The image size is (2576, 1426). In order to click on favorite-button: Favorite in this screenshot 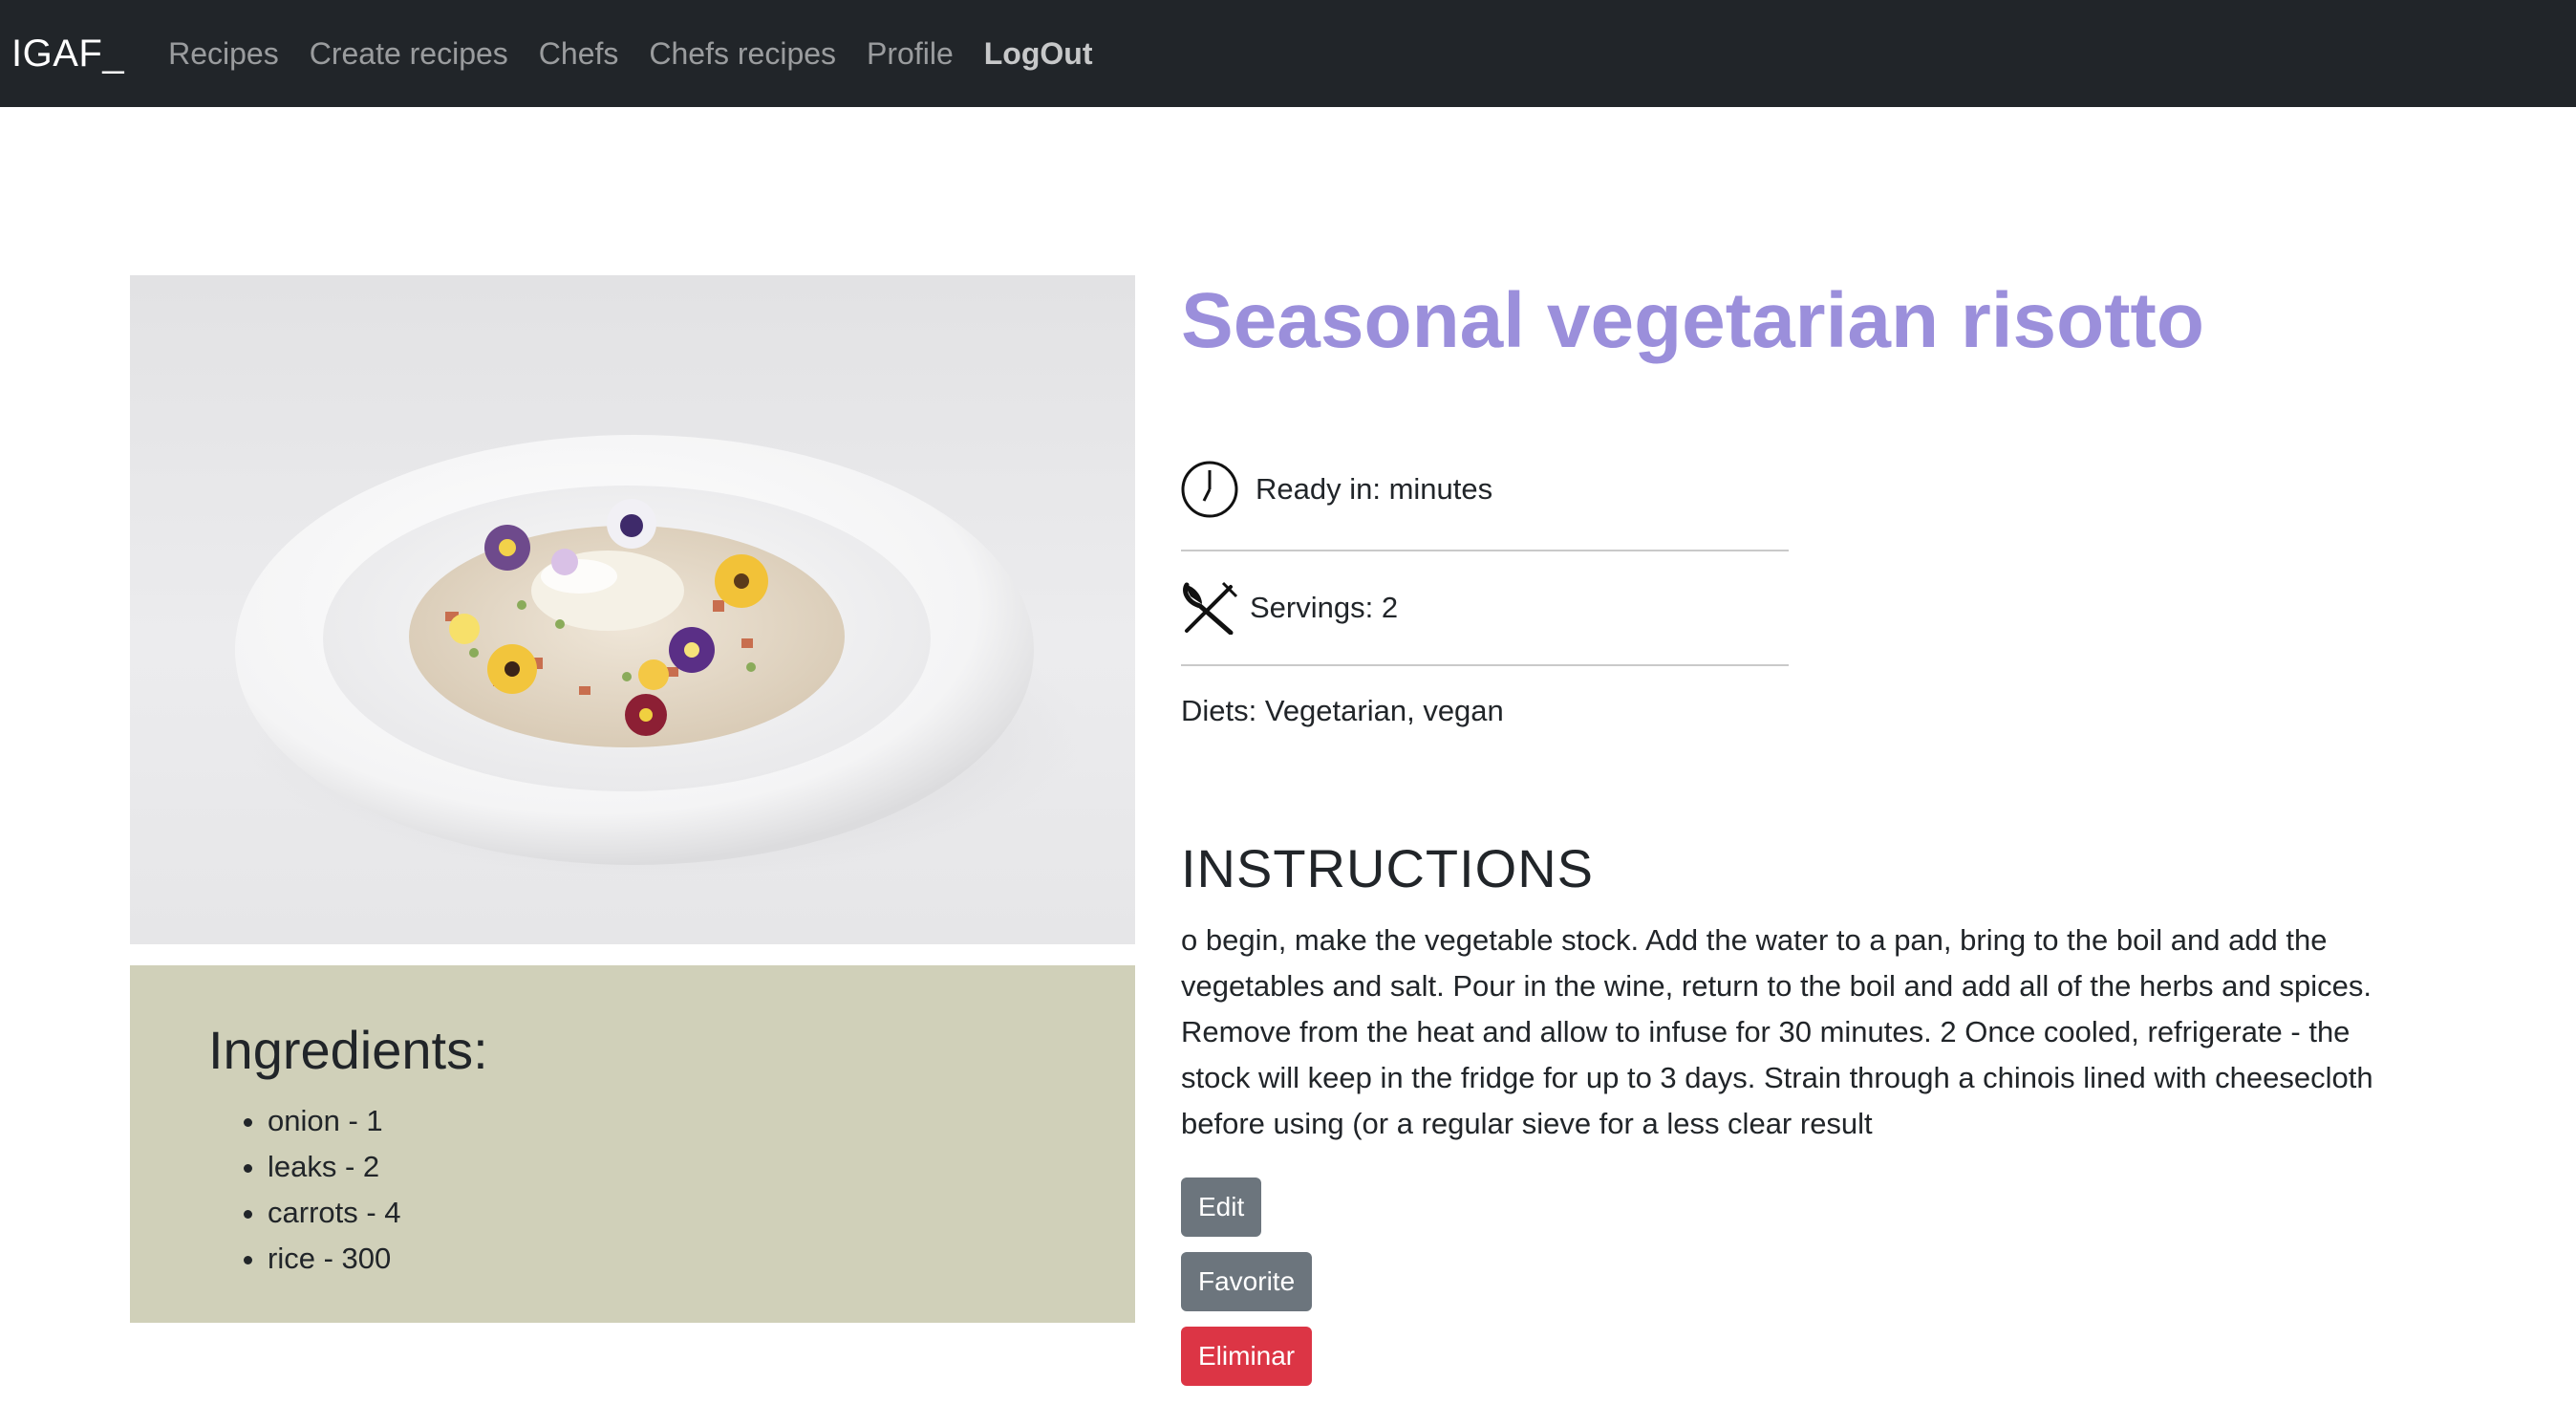, I will do `click(1247, 1281)`.